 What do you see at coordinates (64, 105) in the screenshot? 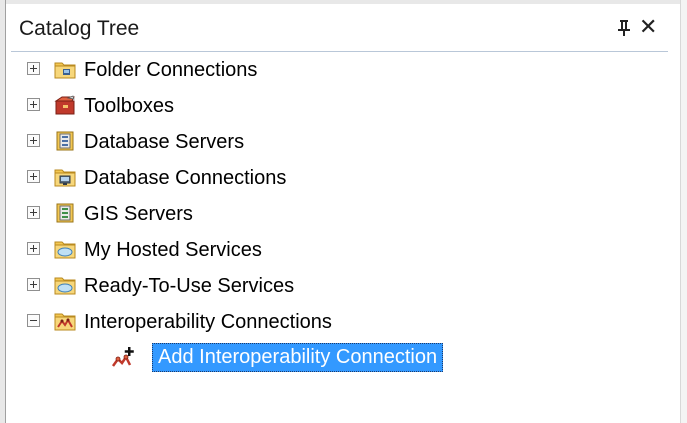
I see `toolbox-icon` at bounding box center [64, 105].